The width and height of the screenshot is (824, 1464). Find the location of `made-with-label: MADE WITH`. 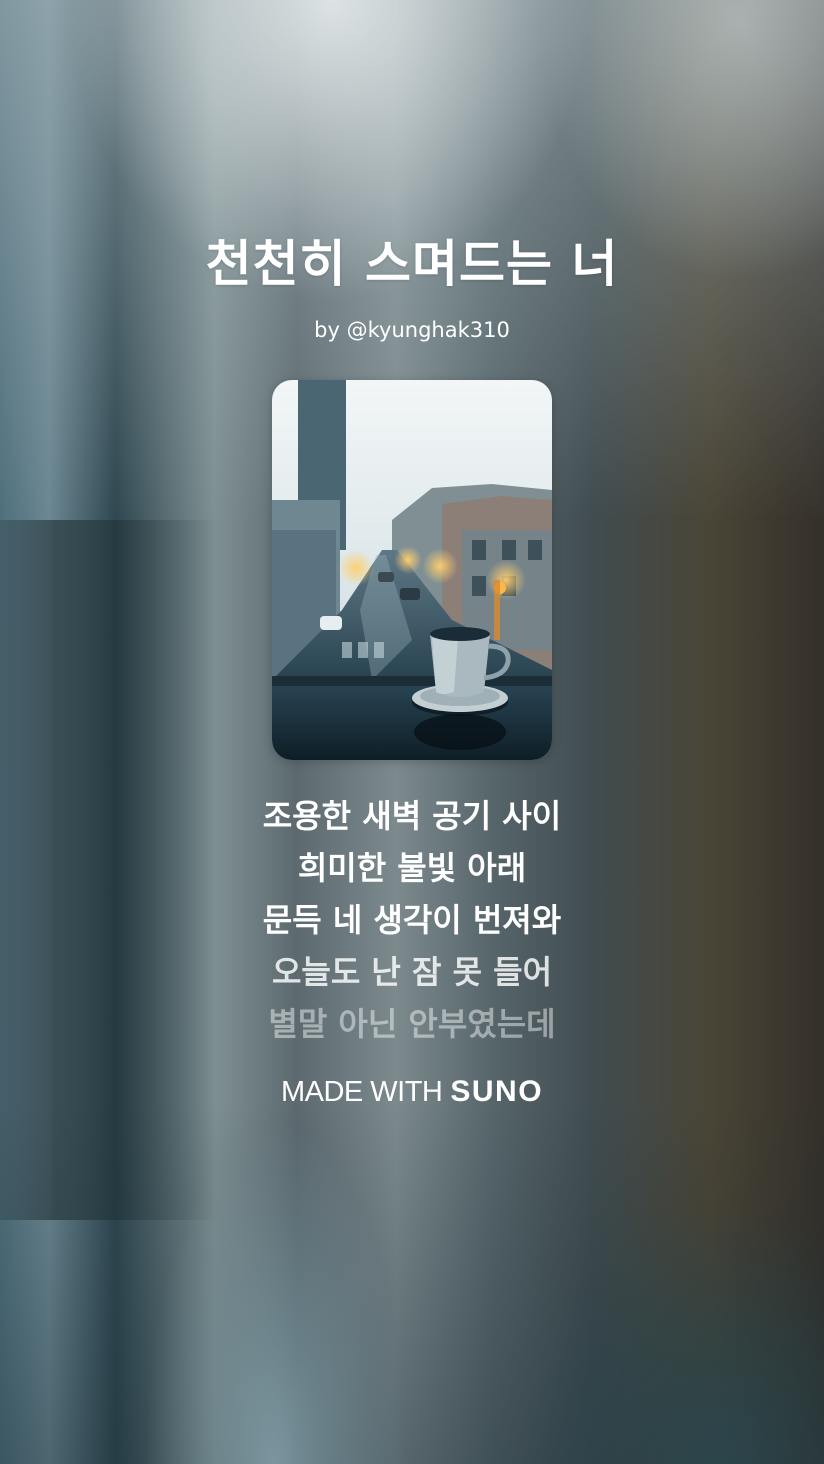

made-with-label: MADE WITH is located at coordinates (361, 1092).